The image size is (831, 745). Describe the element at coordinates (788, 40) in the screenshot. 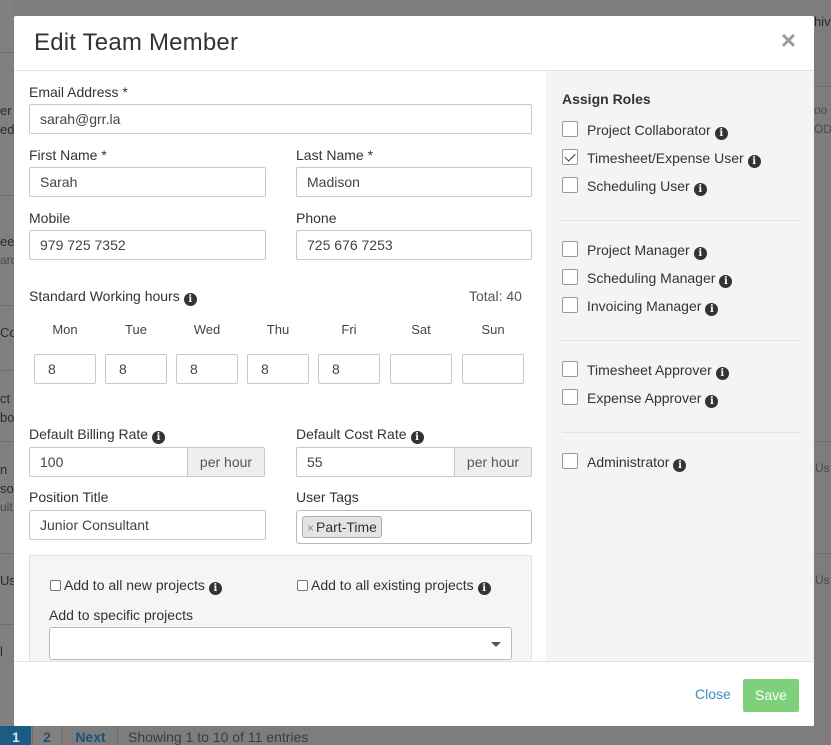

I see `close-icon: ×` at that location.